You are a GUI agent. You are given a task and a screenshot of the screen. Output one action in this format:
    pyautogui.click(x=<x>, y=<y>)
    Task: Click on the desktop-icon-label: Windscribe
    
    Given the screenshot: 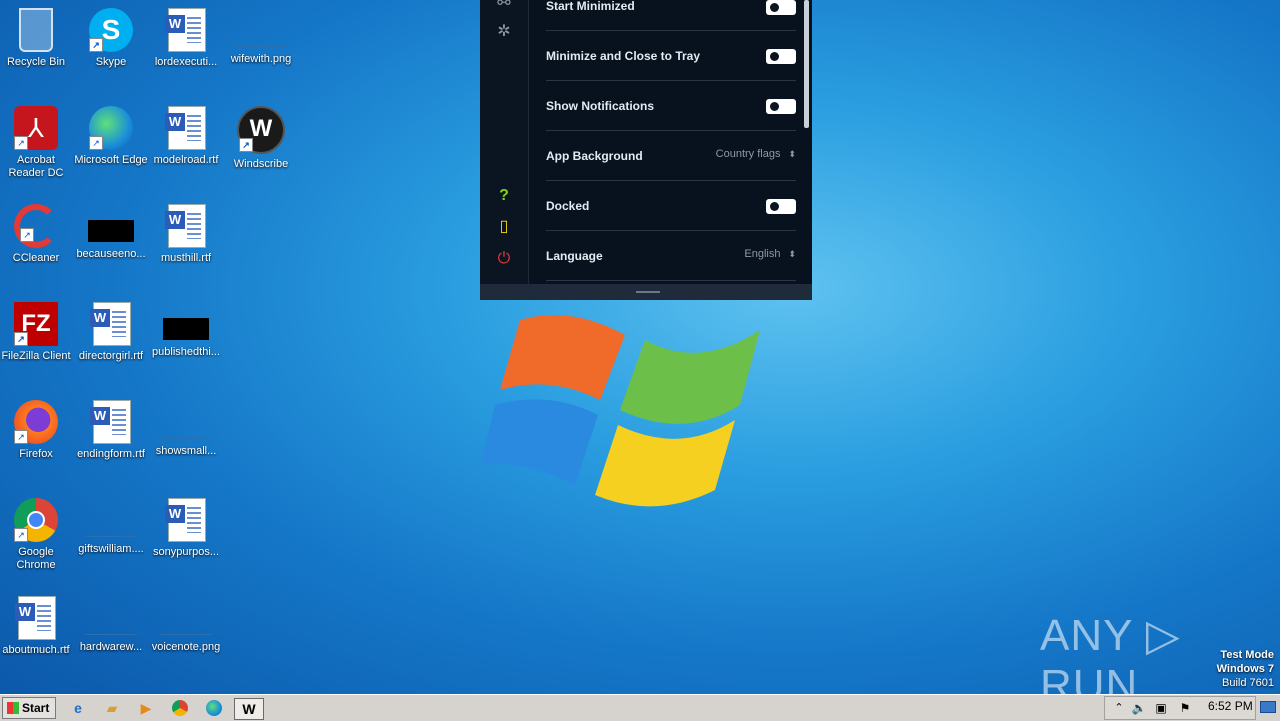 What is the action you would take?
    pyautogui.click(x=261, y=164)
    